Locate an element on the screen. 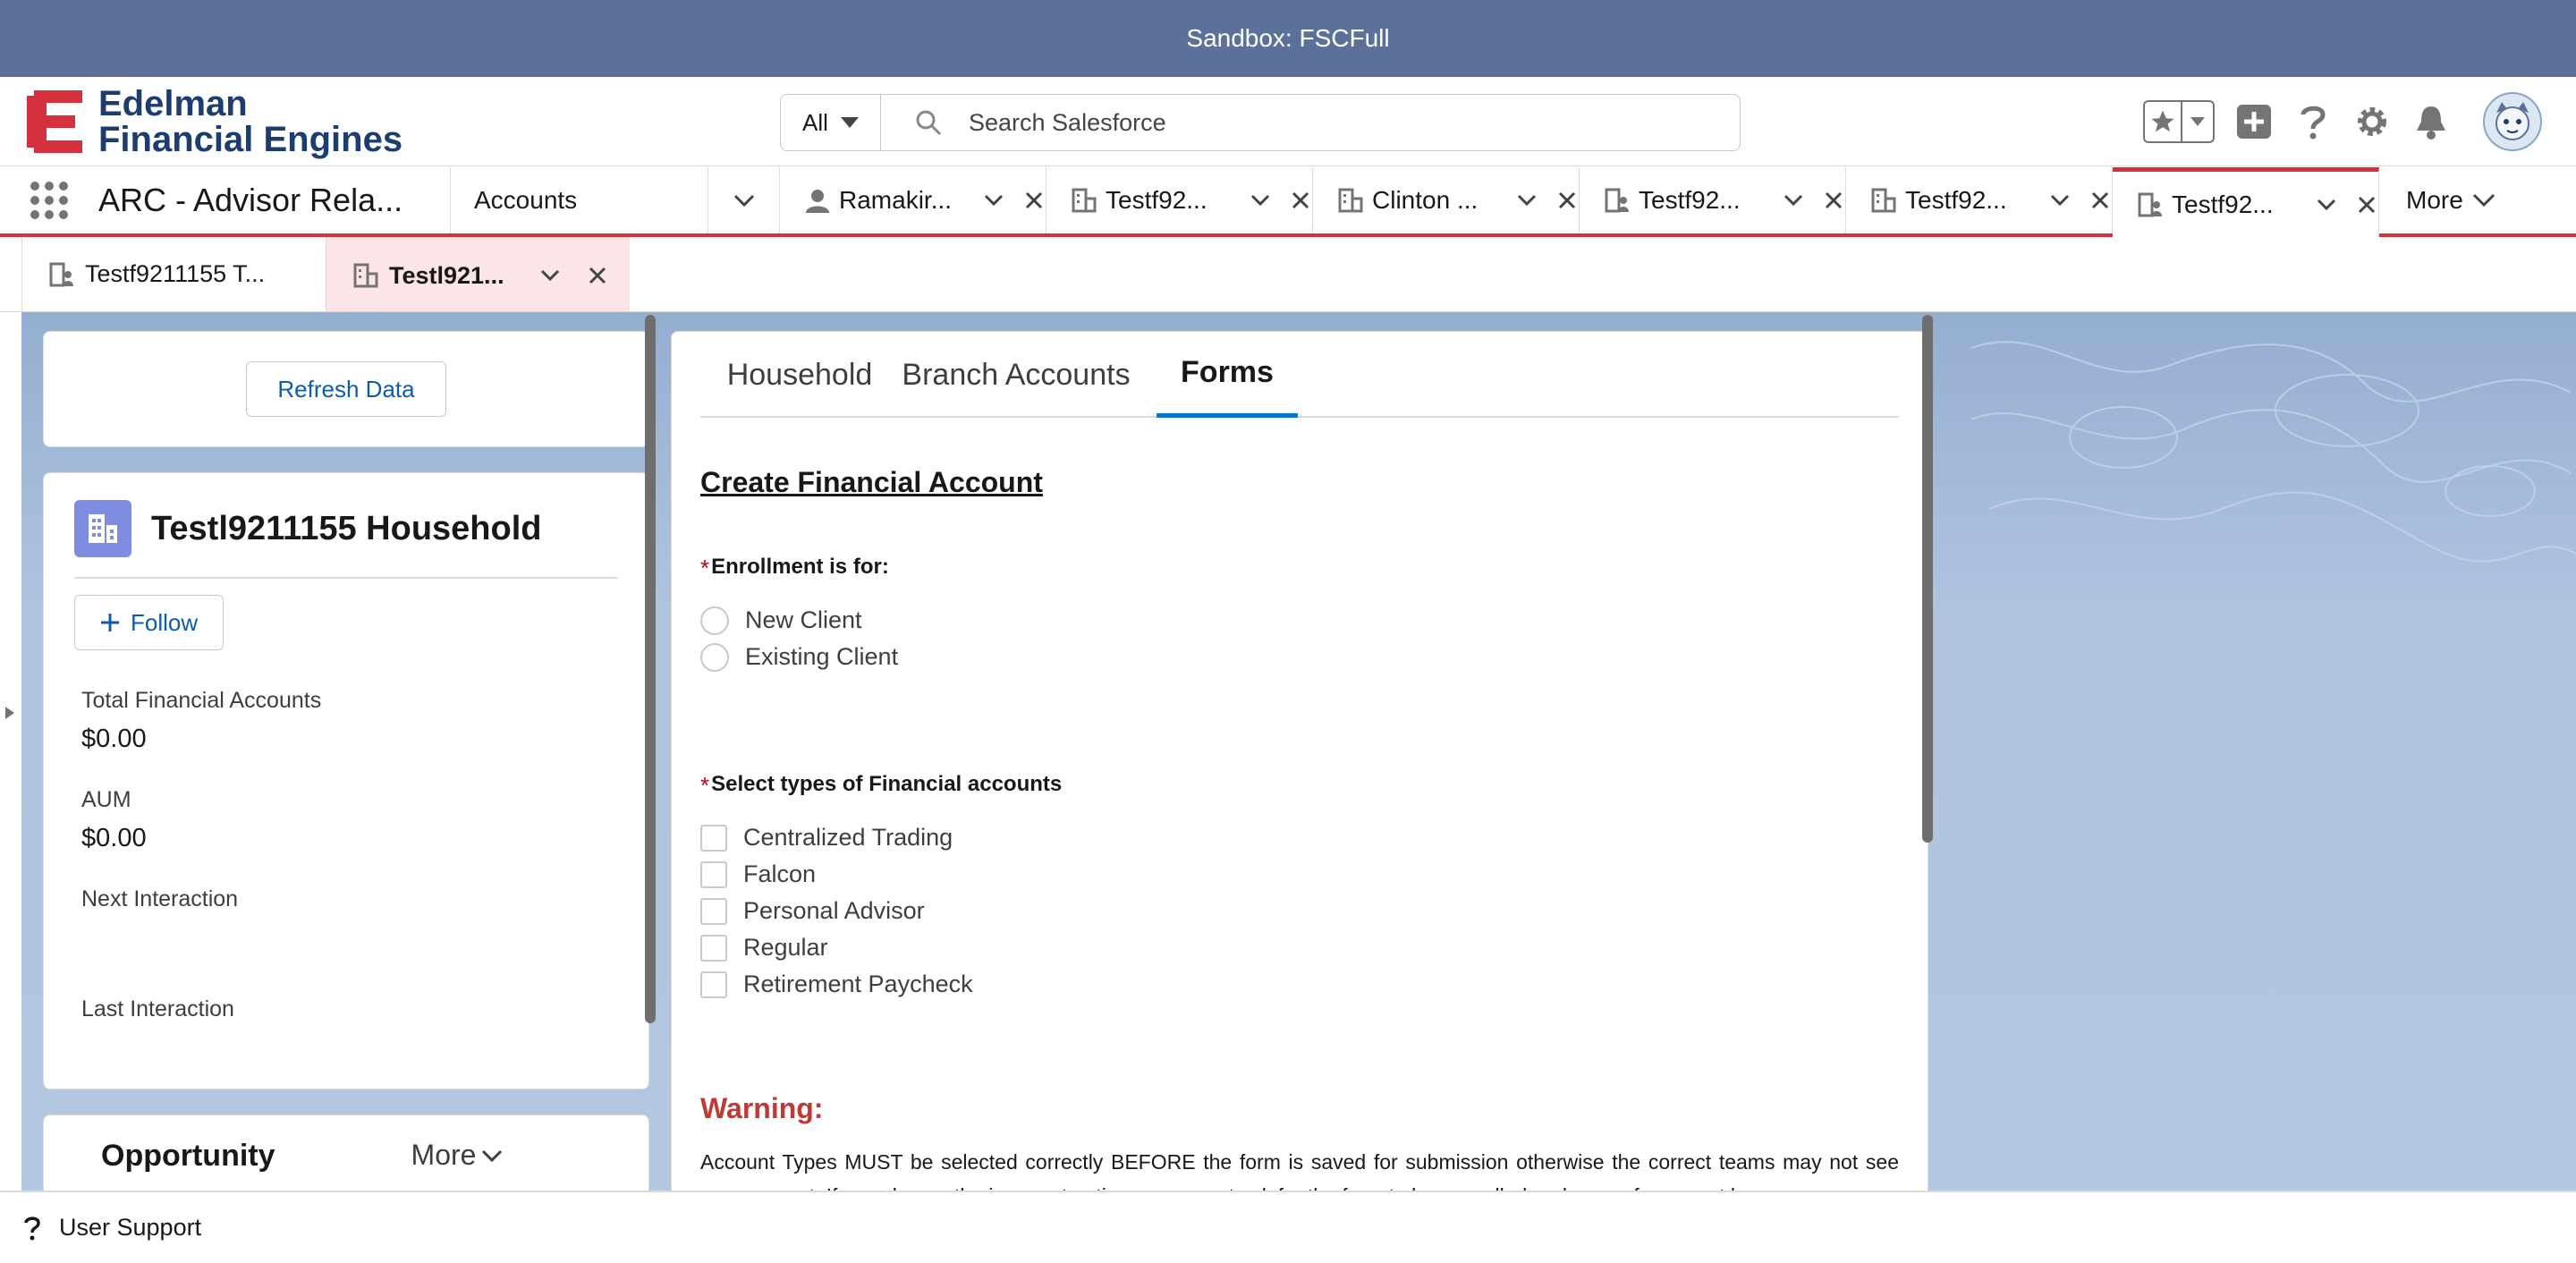 This screenshot has width=2576, height=1263. notifications-bell-icon is located at coordinates (2431, 121).